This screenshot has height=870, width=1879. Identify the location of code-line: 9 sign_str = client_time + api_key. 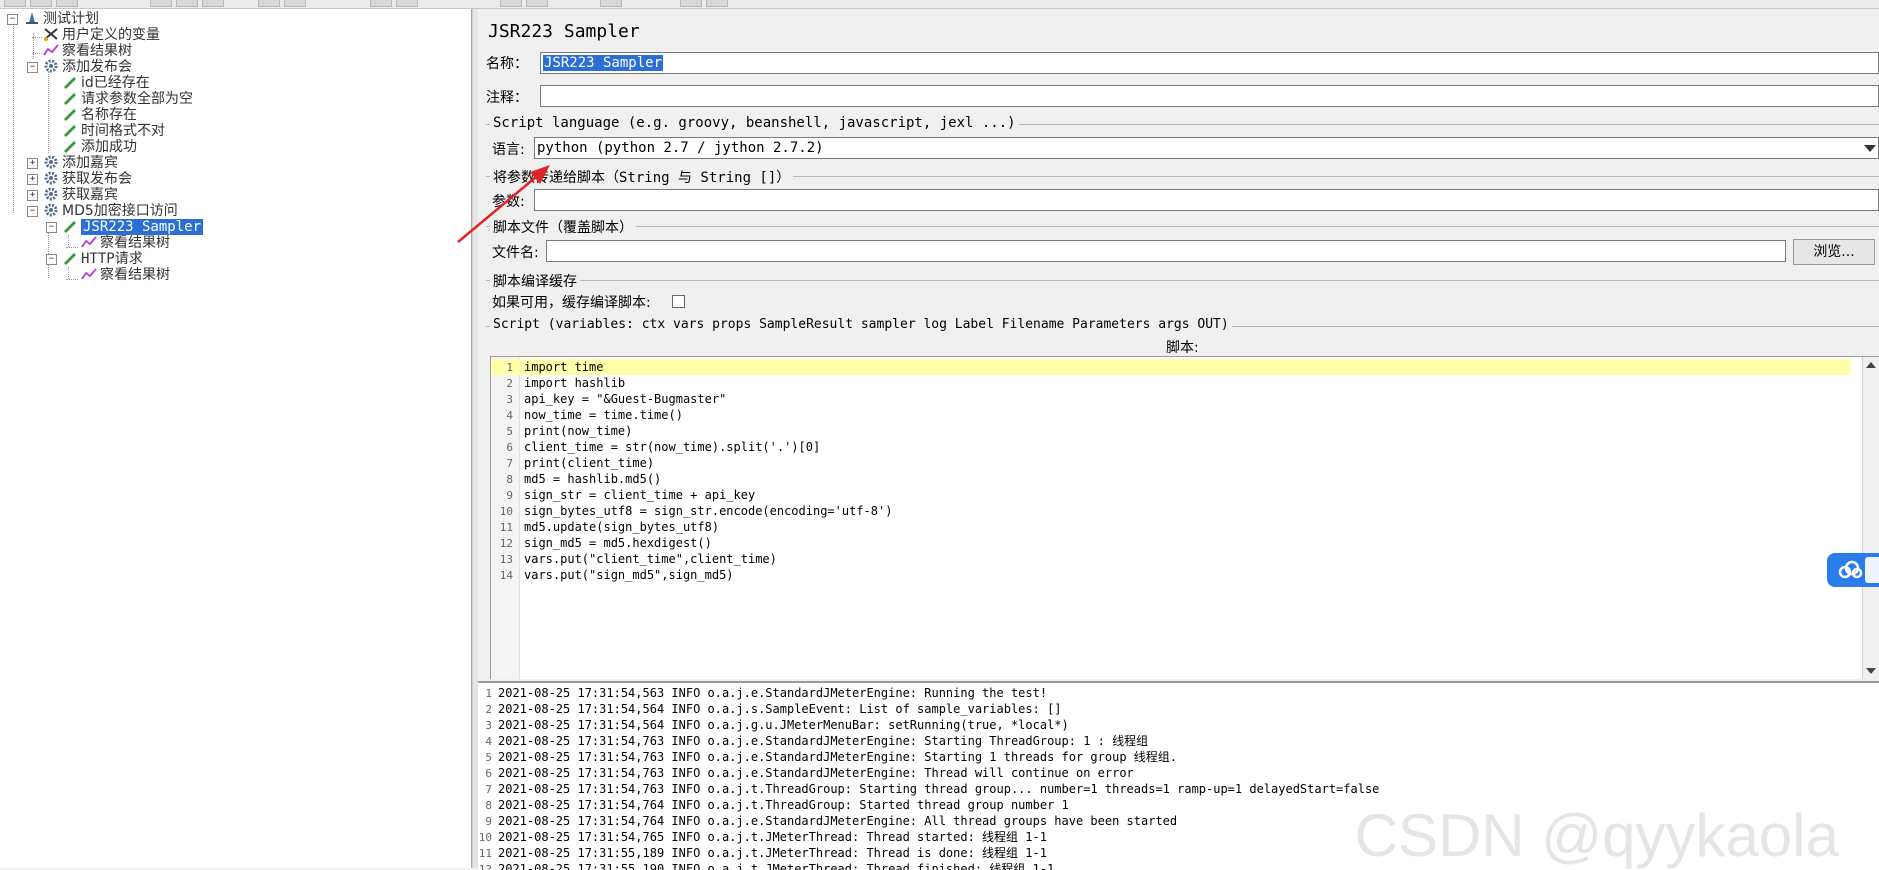
(623, 495).